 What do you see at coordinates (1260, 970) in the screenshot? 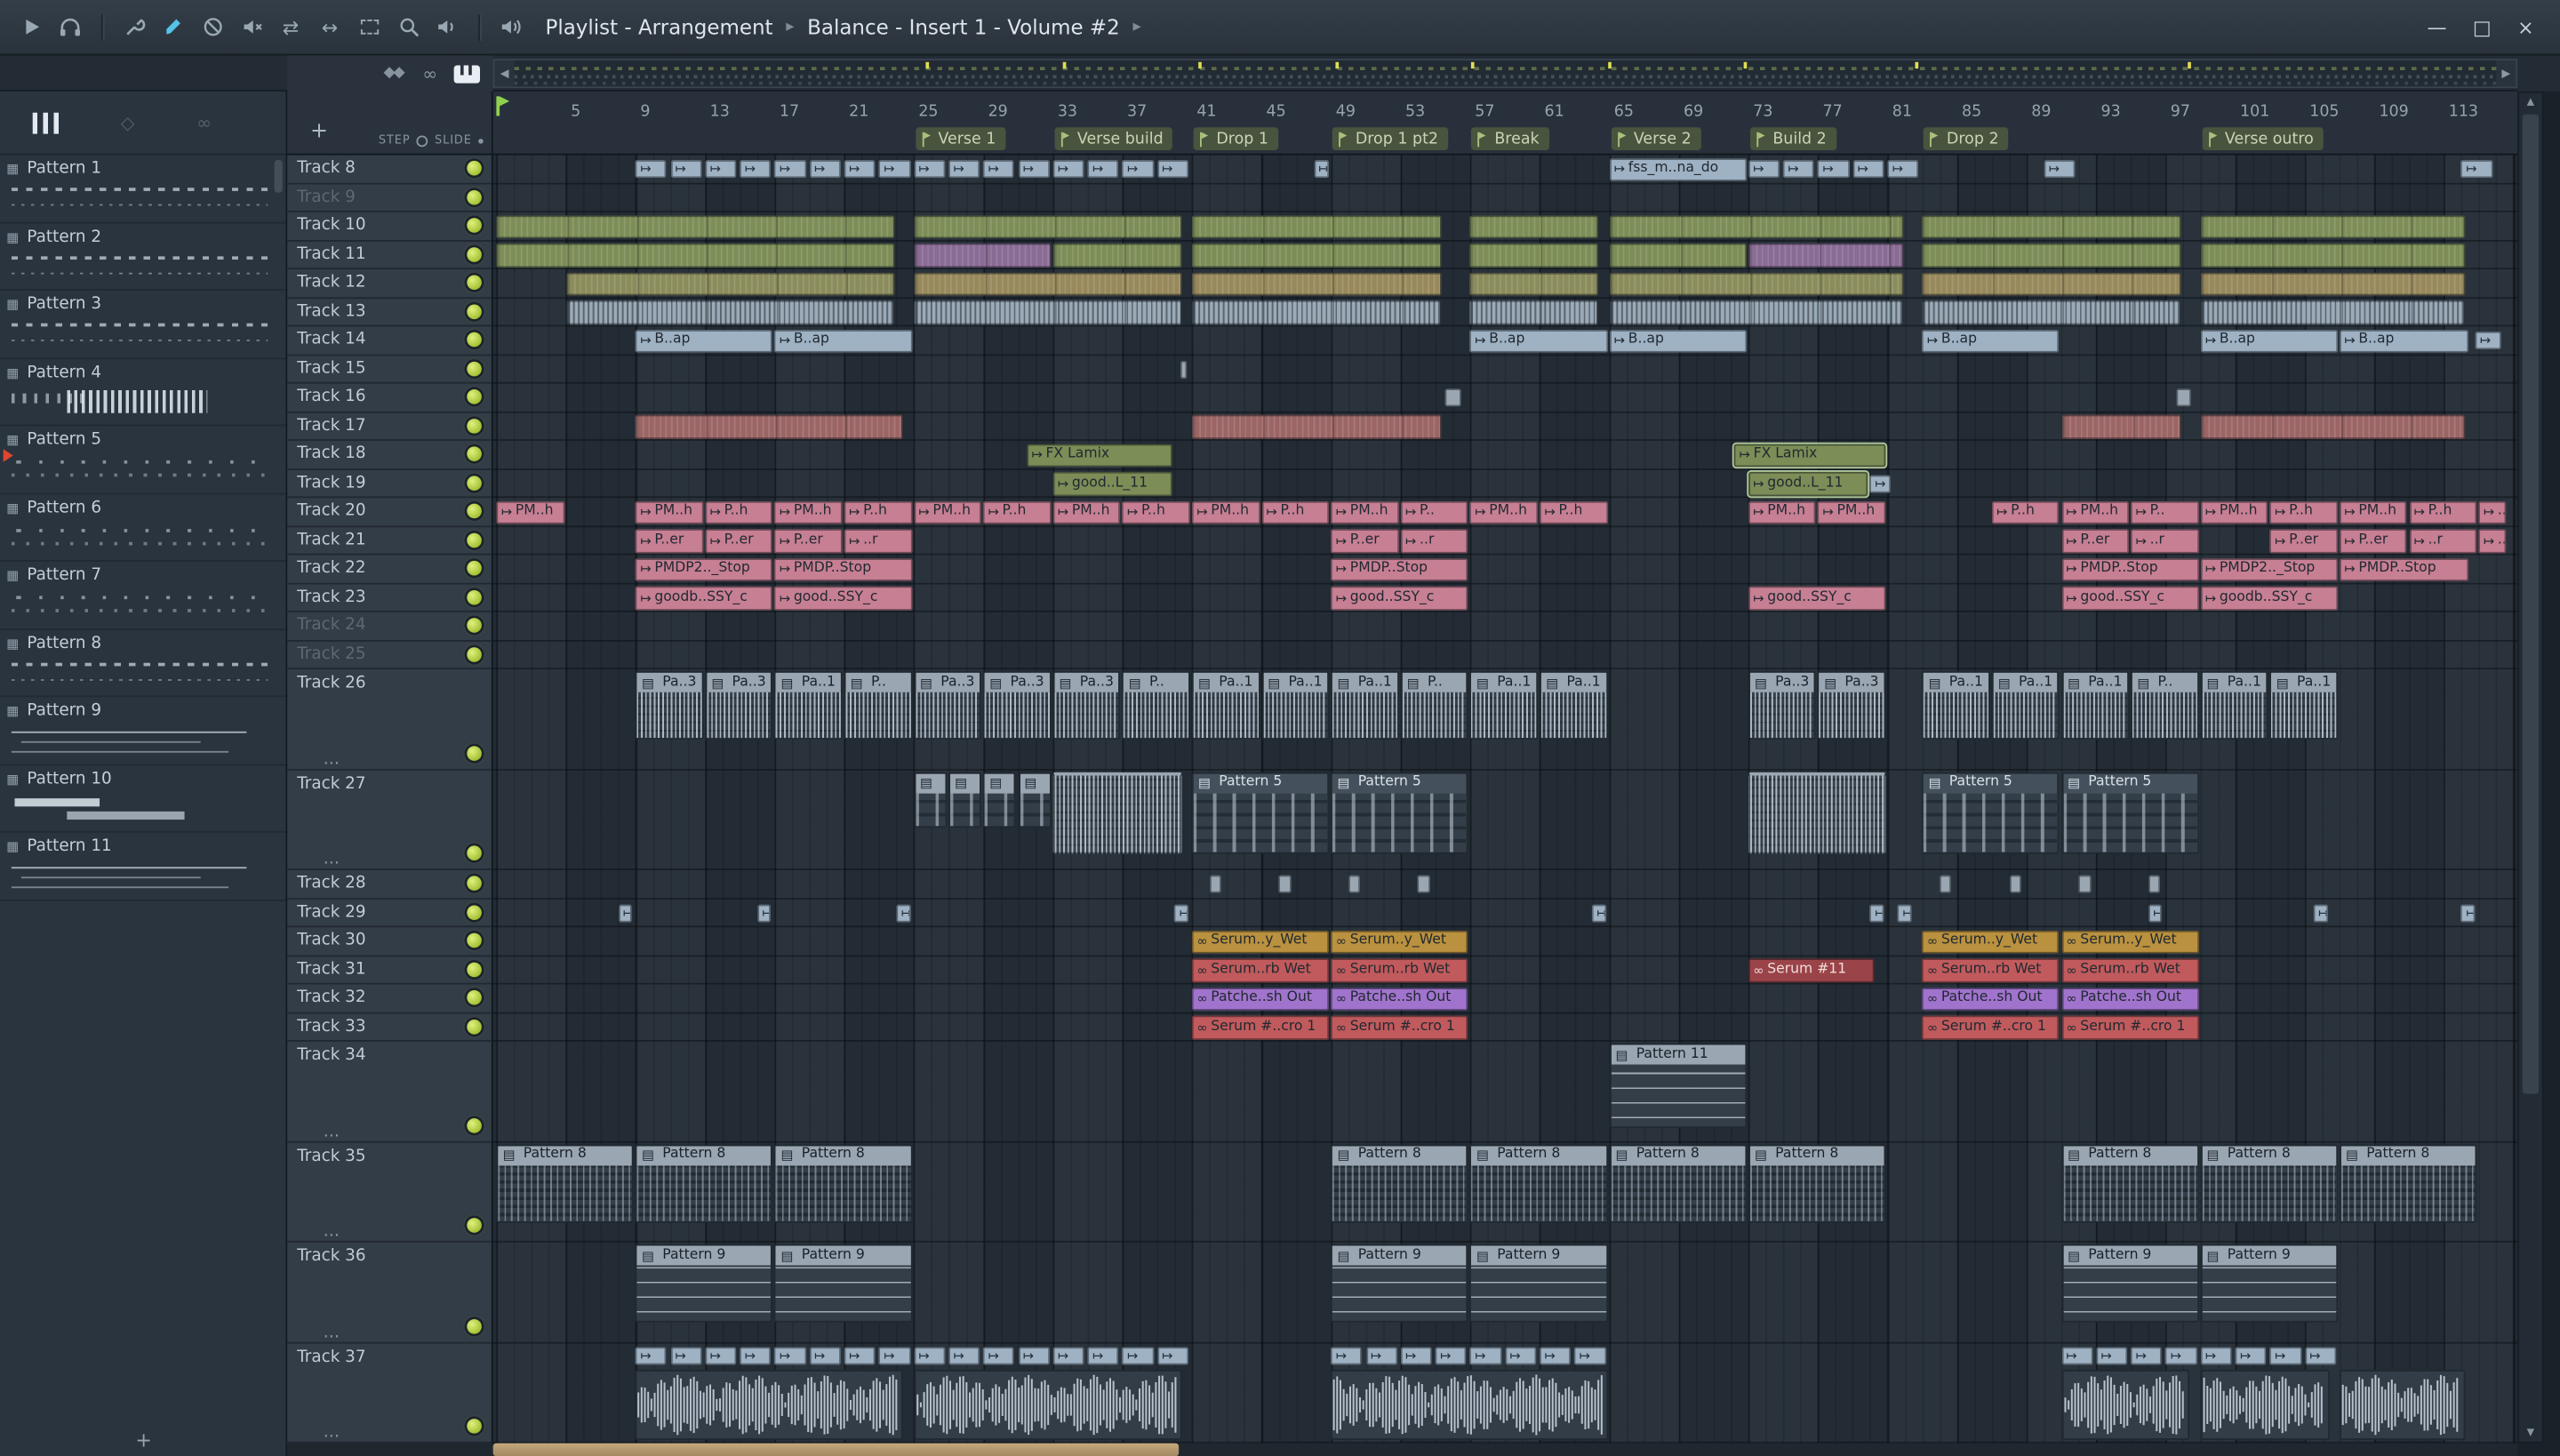
I see `clip: ∞ Serum..rb Wet` at bounding box center [1260, 970].